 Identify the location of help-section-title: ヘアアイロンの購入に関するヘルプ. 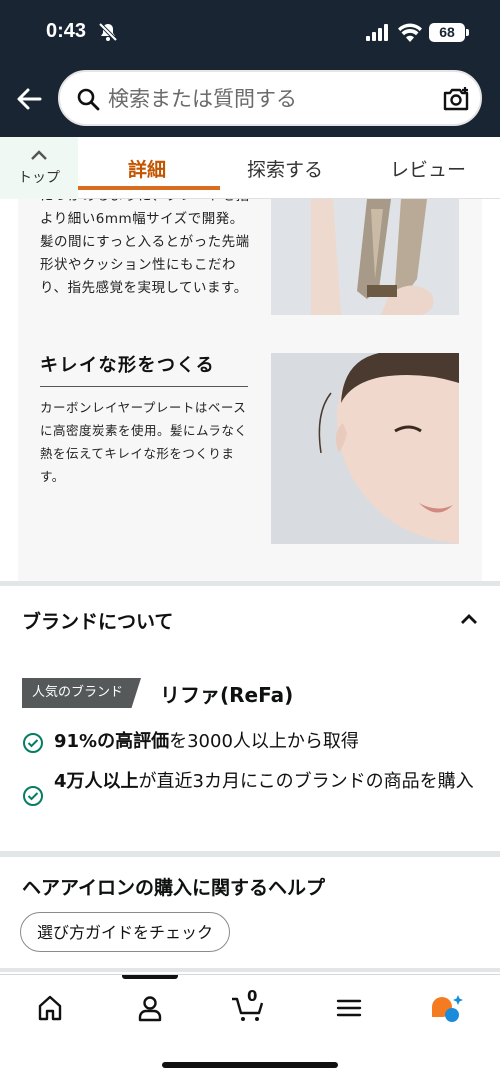
(174, 888).